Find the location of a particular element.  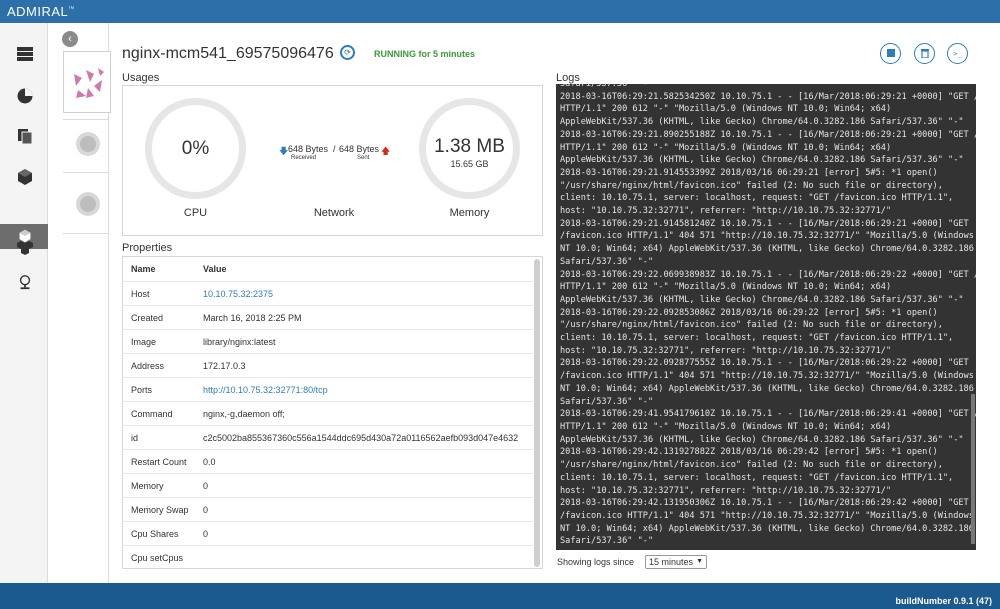

arrow-up-icon: 🡅 is located at coordinates (386, 151).